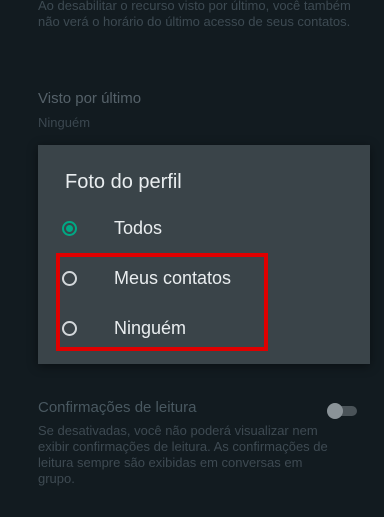 The image size is (384, 517). Describe the element at coordinates (89, 99) in the screenshot. I see `last-seen-setting-title: Visto por último` at that location.